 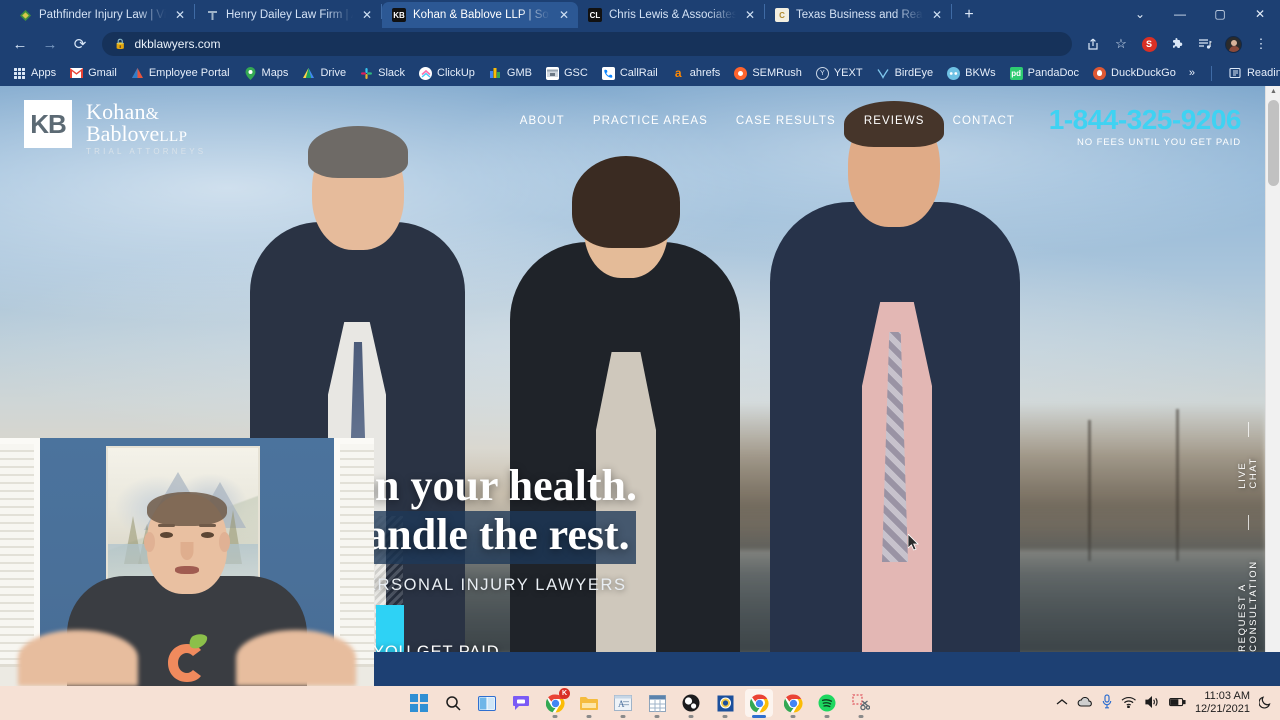 I want to click on webcam-person, so click(x=187, y=586).